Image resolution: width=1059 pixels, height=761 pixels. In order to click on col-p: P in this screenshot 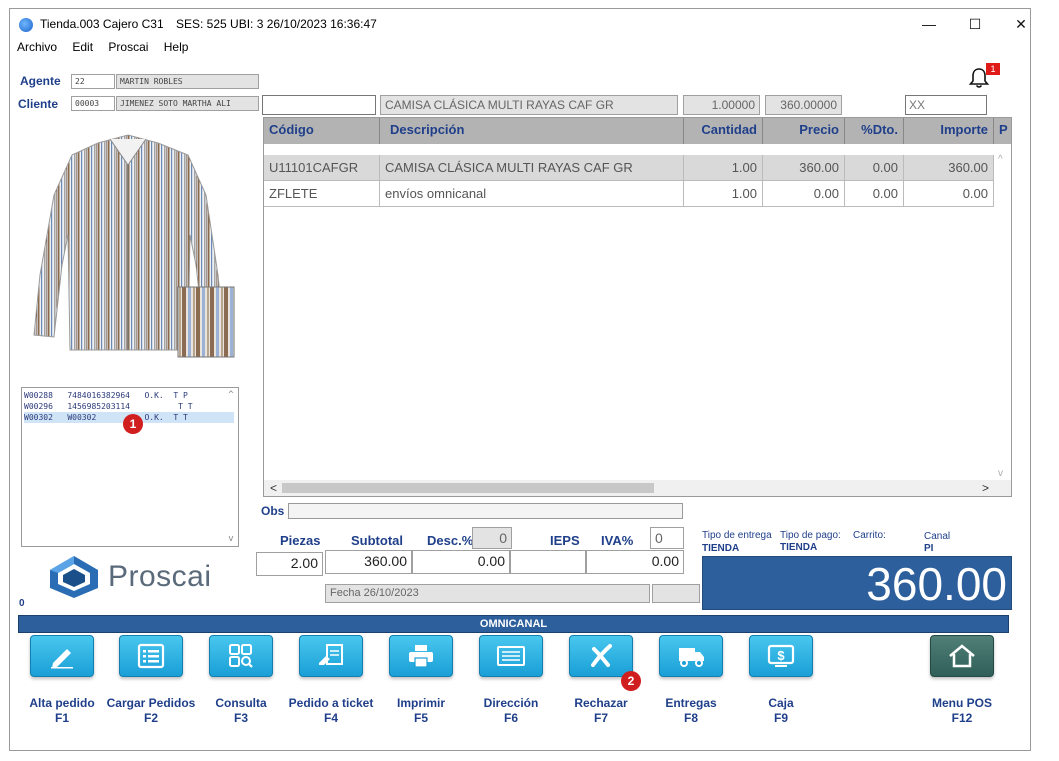, I will do `click(1002, 131)`.